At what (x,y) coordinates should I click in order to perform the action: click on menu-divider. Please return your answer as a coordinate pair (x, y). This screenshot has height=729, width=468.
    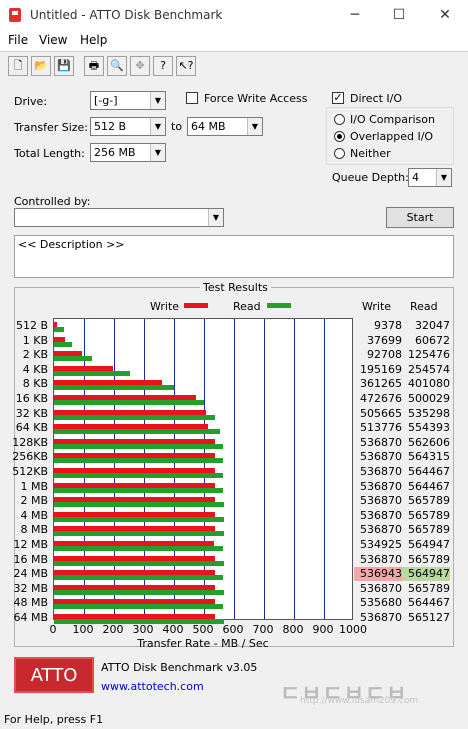
    Looking at the image, I should click on (234, 51).